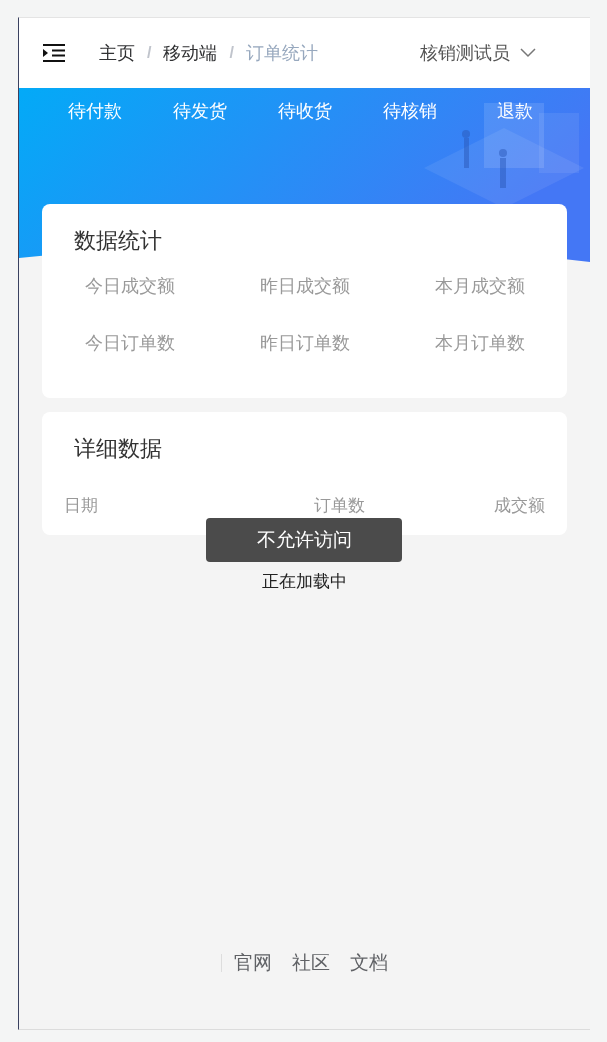  What do you see at coordinates (409, 111) in the screenshot?
I see `tab: 待核销` at bounding box center [409, 111].